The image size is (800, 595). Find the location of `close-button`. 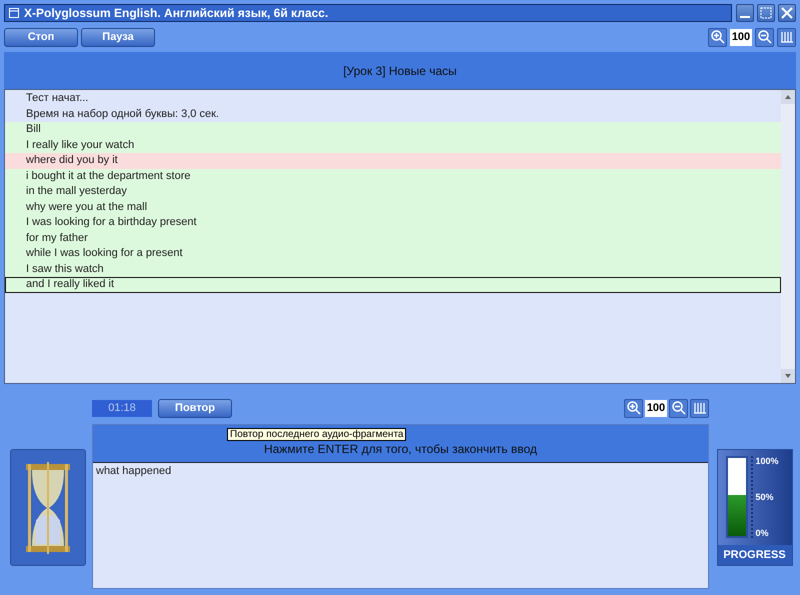

close-button is located at coordinates (787, 13).